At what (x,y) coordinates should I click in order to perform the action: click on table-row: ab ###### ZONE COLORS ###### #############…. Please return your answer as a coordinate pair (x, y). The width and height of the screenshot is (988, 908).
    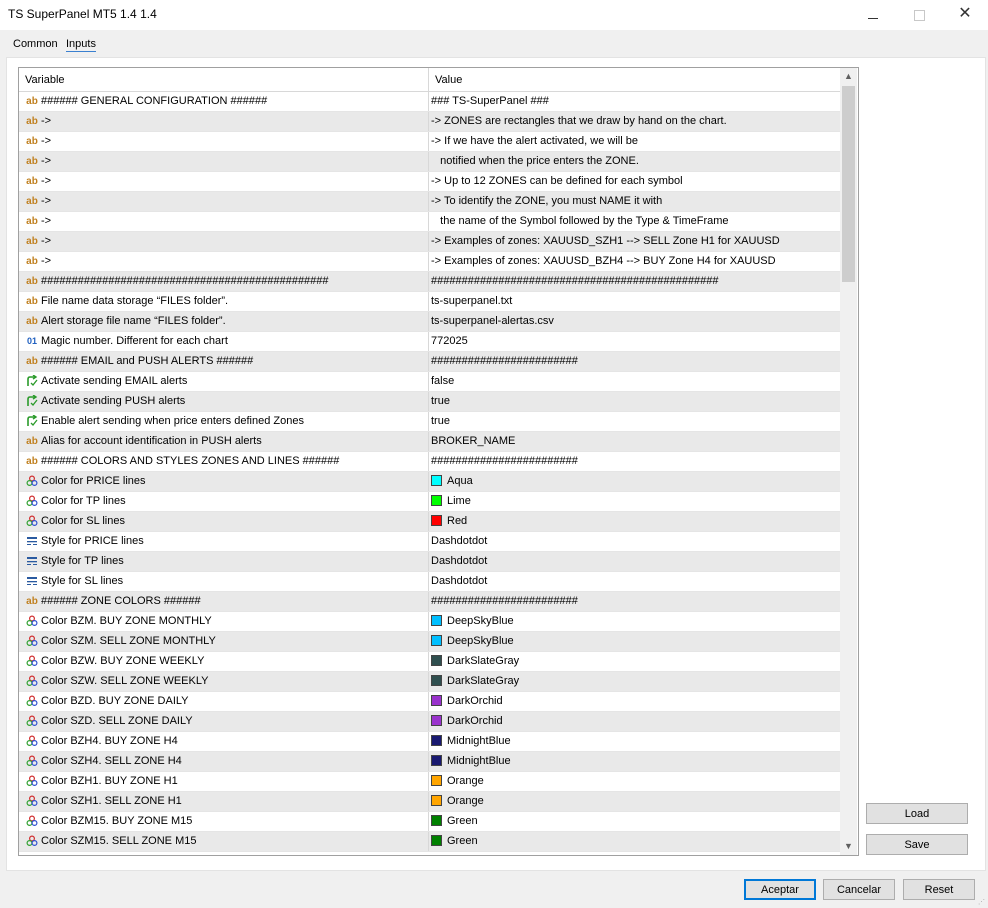
    Looking at the image, I should click on (429, 602).